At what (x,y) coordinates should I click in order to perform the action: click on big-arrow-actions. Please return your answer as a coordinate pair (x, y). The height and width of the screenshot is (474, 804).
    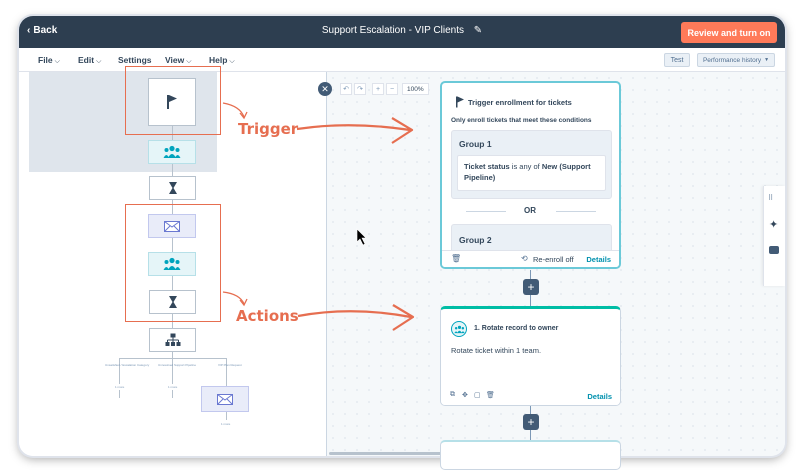
    Looking at the image, I should click on (354, 314).